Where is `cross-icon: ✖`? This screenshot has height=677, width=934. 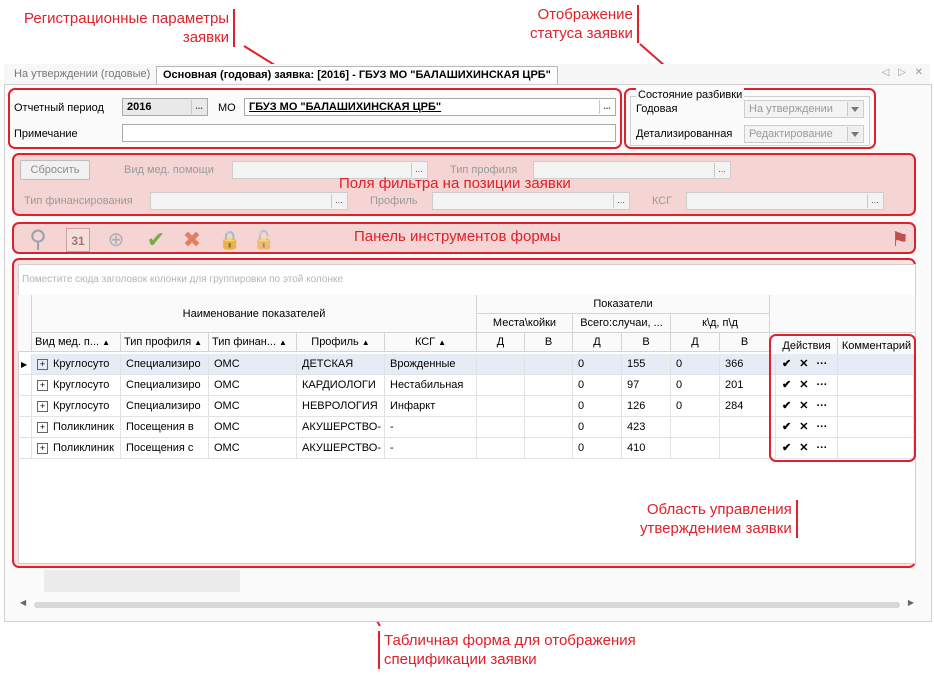 cross-icon: ✖ is located at coordinates (192, 240).